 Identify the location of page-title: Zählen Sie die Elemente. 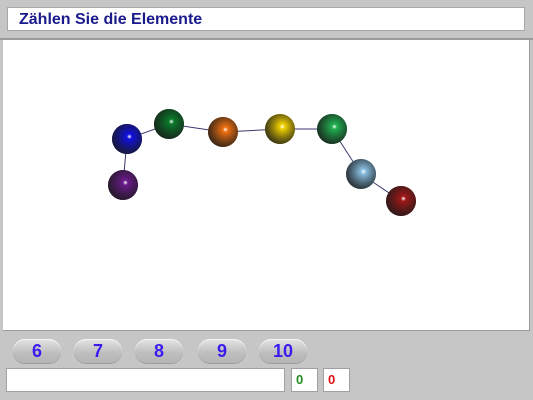
(111, 19).